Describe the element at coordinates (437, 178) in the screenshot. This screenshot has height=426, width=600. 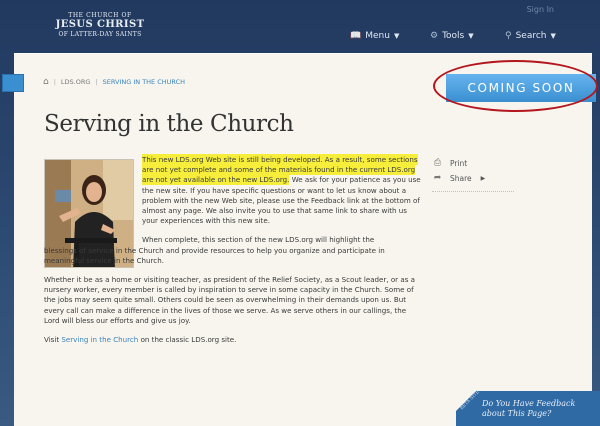
I see `share-icon: ➦` at that location.